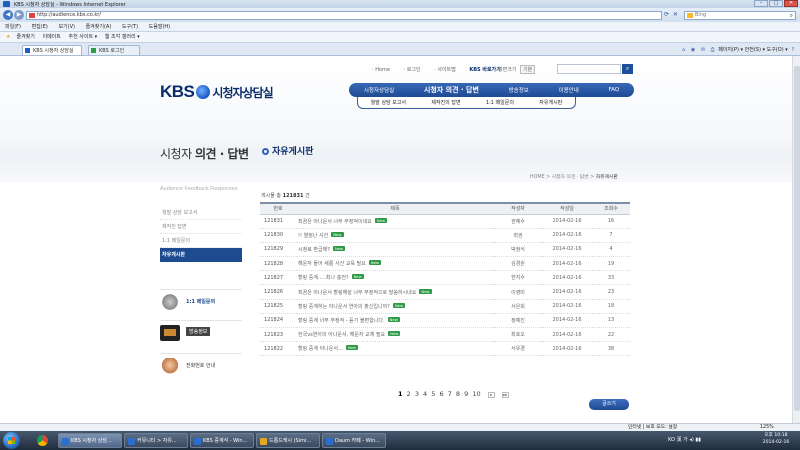  I want to click on refresh-stop-icons: ⟳ ✕, so click(671, 14).